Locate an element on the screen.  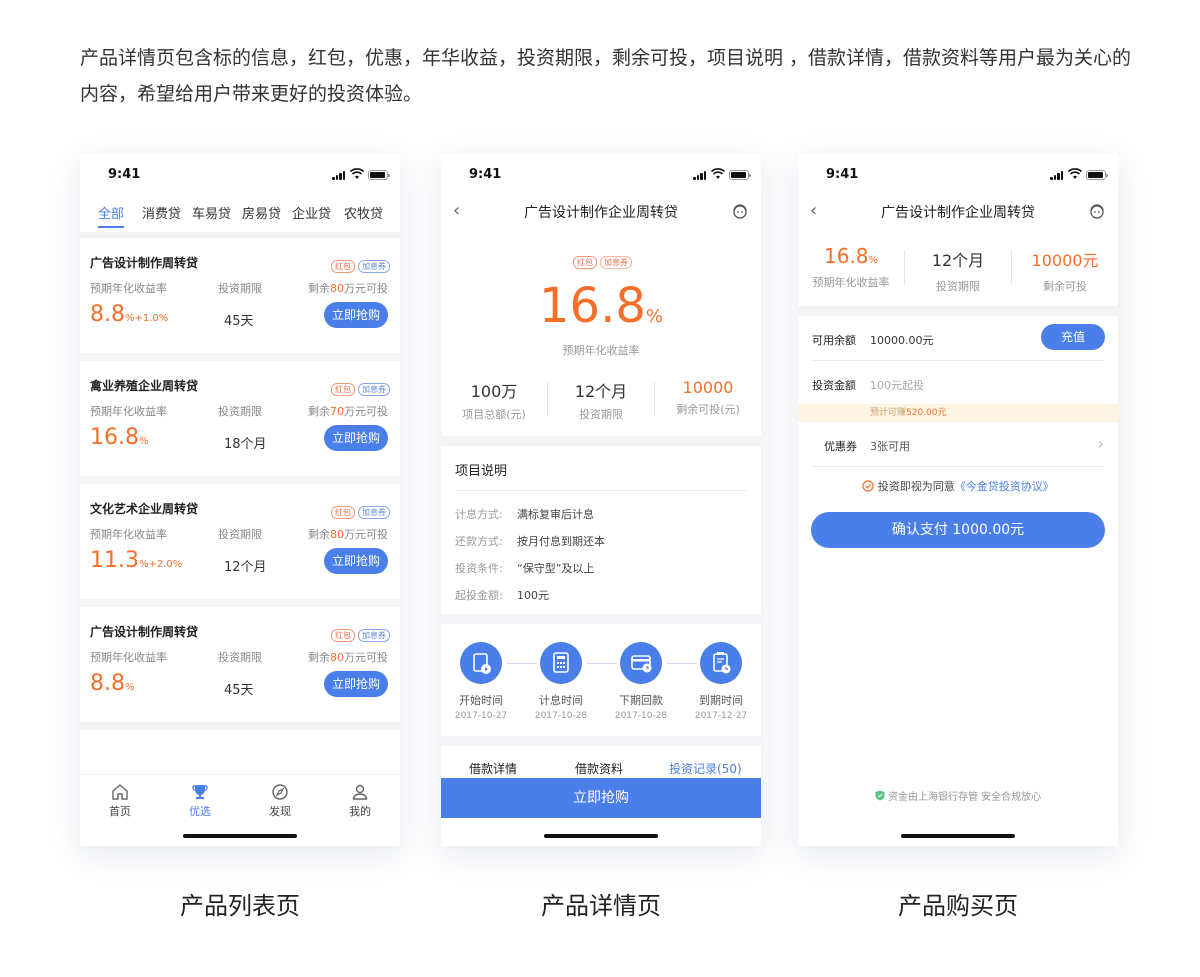
tabbar-mine: 我的 is located at coordinates (360, 801).